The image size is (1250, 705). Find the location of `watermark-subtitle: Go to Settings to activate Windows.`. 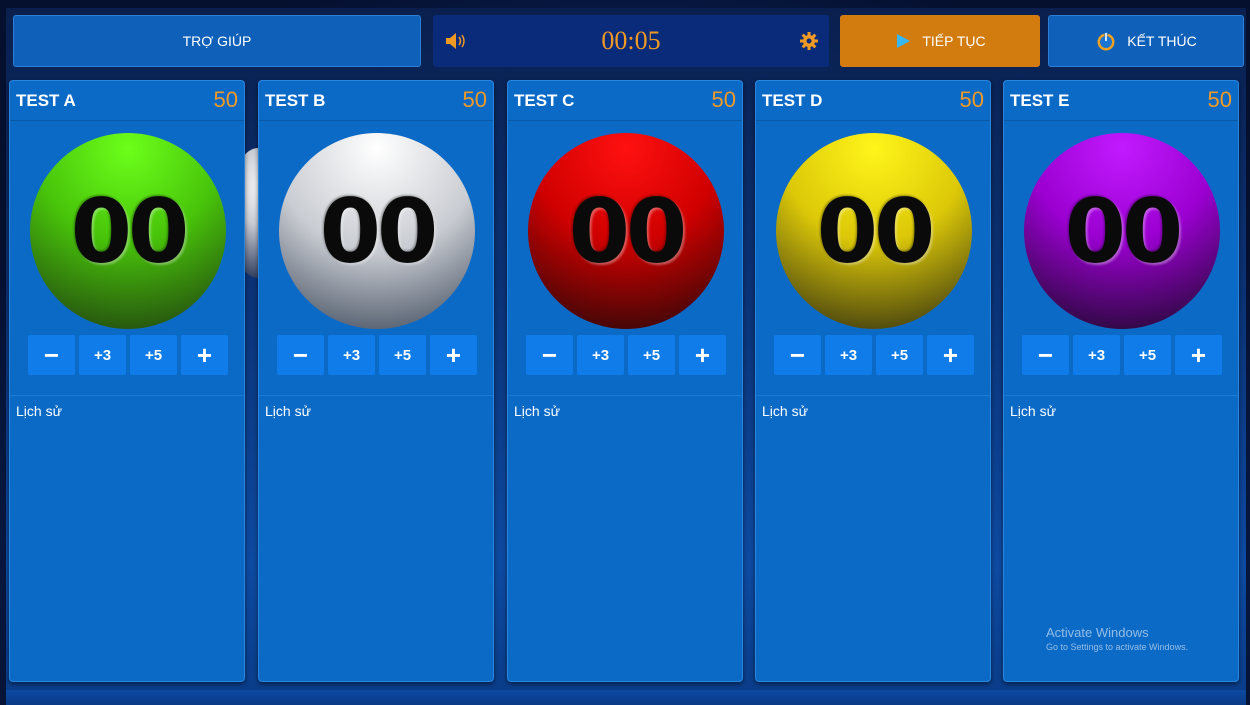

watermark-subtitle: Go to Settings to activate Windows. is located at coordinates (1117, 647).